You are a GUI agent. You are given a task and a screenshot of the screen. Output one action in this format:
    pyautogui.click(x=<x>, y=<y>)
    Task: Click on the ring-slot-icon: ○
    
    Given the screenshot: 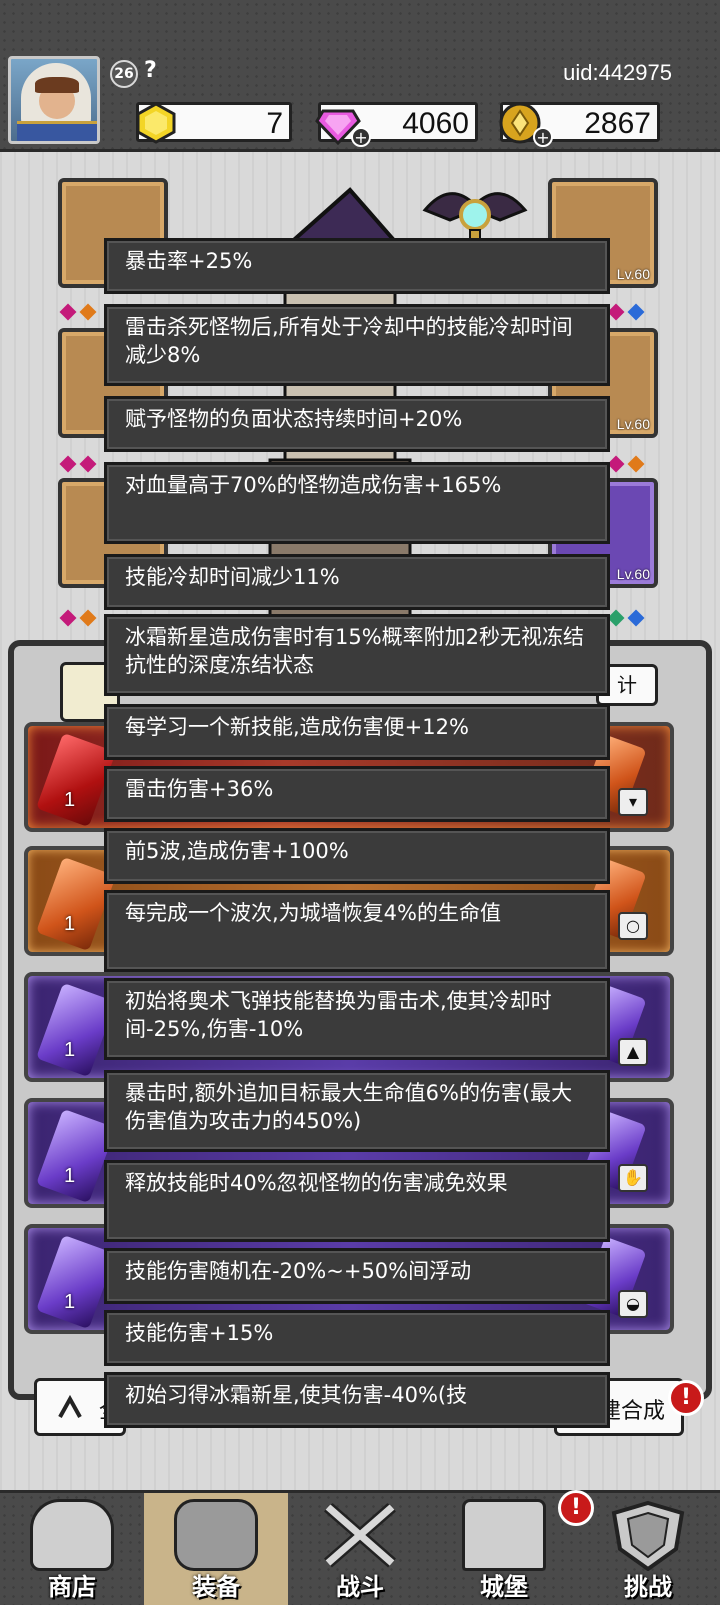 What is the action you would take?
    pyautogui.click(x=633, y=926)
    